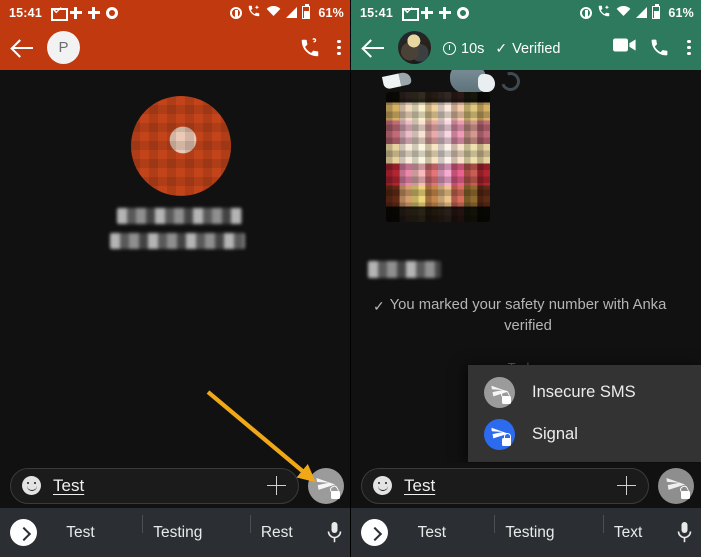  Describe the element at coordinates (536, 48) in the screenshot. I see `verified-label: Verified` at that location.